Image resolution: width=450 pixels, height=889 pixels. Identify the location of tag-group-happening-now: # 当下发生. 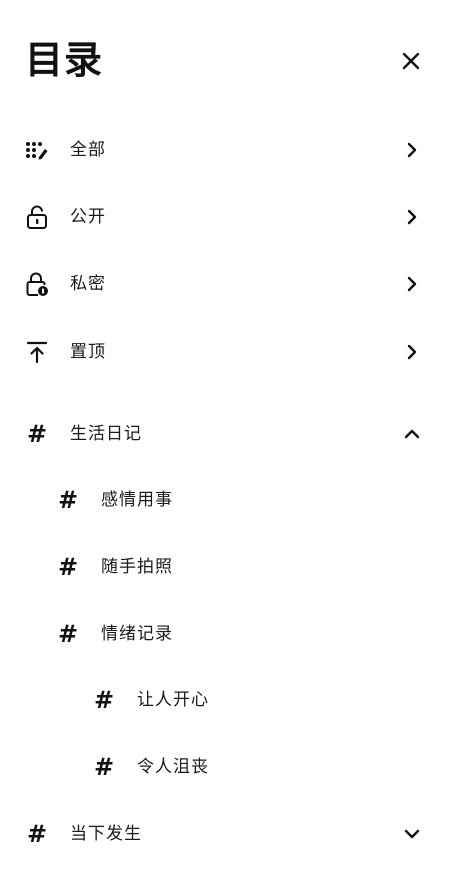
(225, 834).